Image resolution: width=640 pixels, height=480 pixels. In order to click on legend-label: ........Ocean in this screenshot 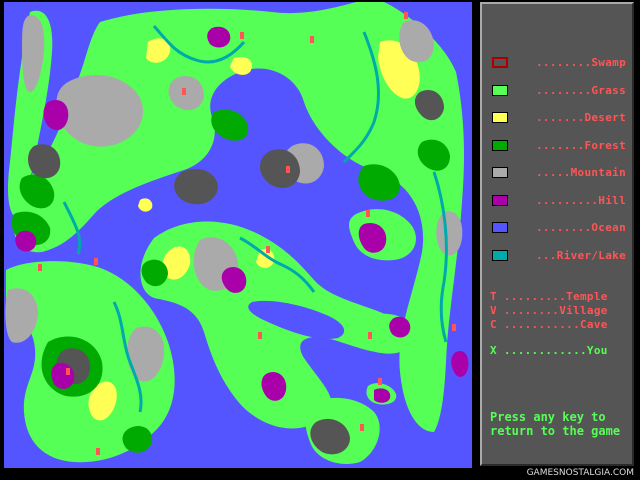, I will do `click(581, 227)`.